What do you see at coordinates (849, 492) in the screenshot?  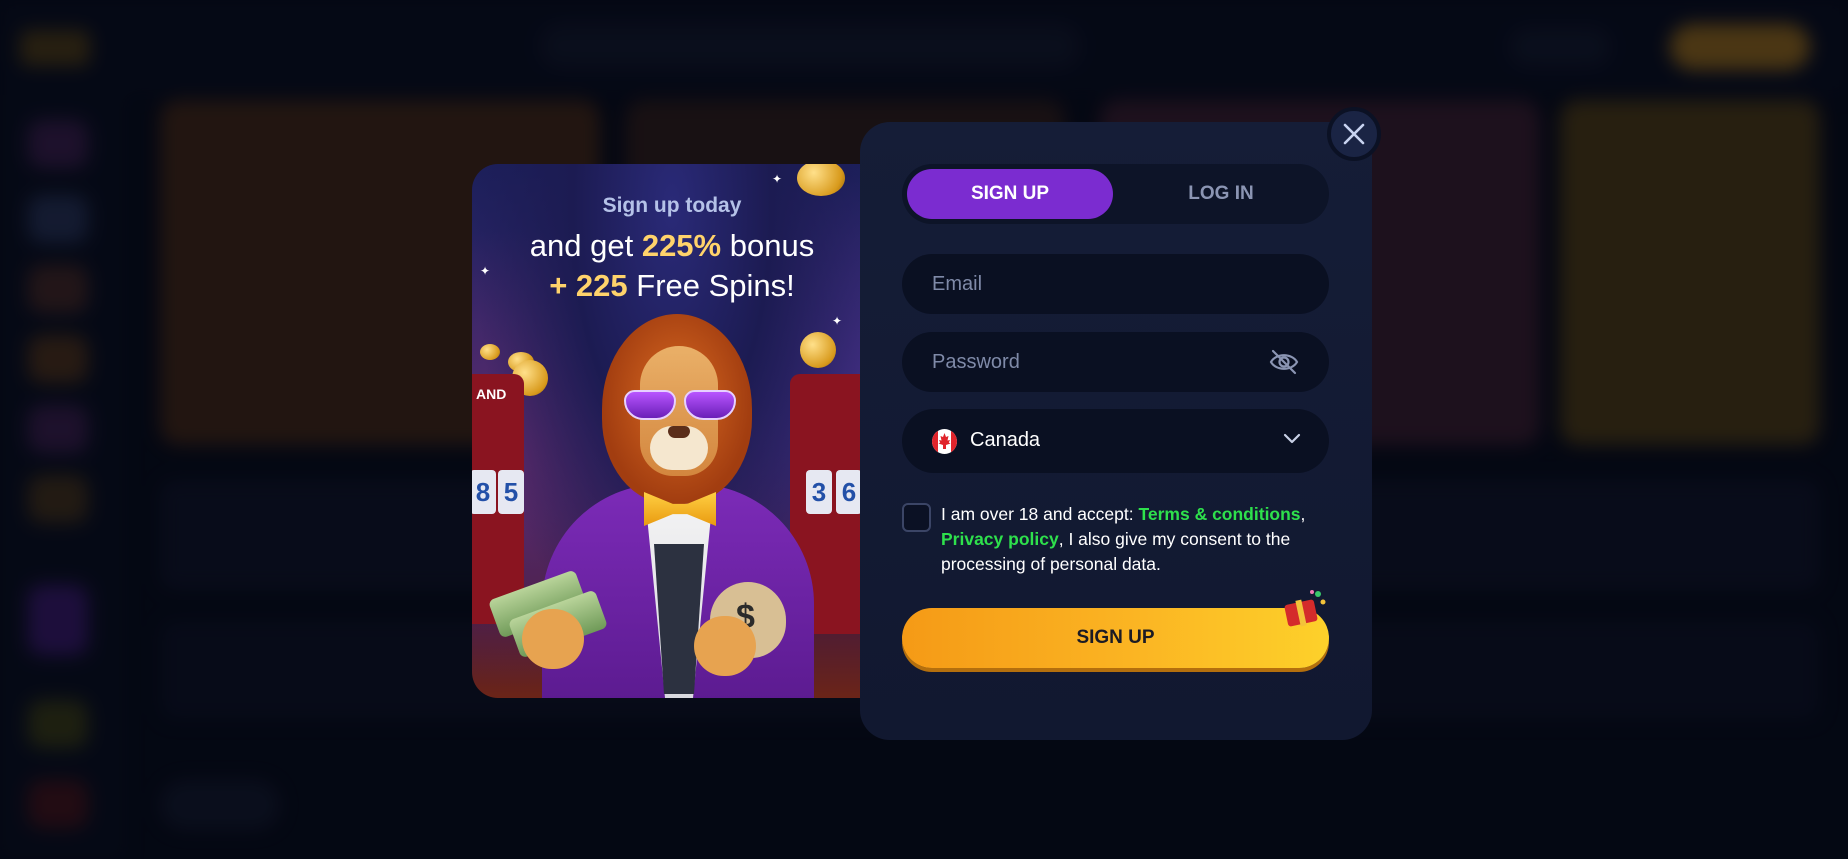 I see `slot-reel: 6` at bounding box center [849, 492].